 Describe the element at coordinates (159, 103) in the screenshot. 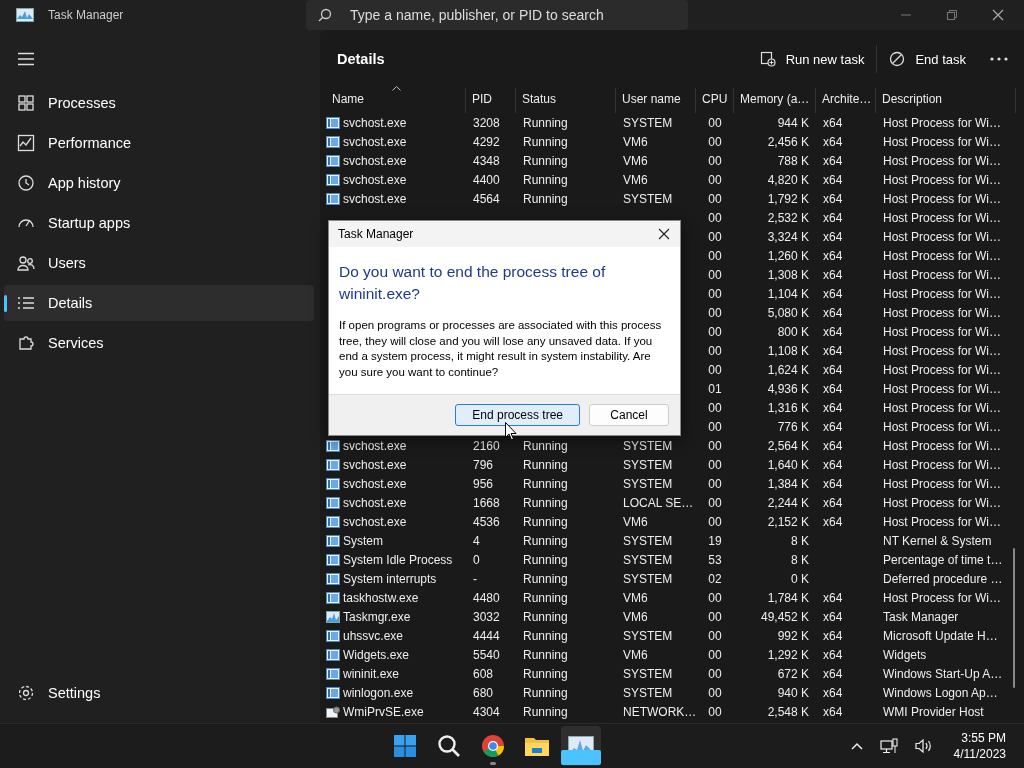

I see `nav-item: Processes` at that location.